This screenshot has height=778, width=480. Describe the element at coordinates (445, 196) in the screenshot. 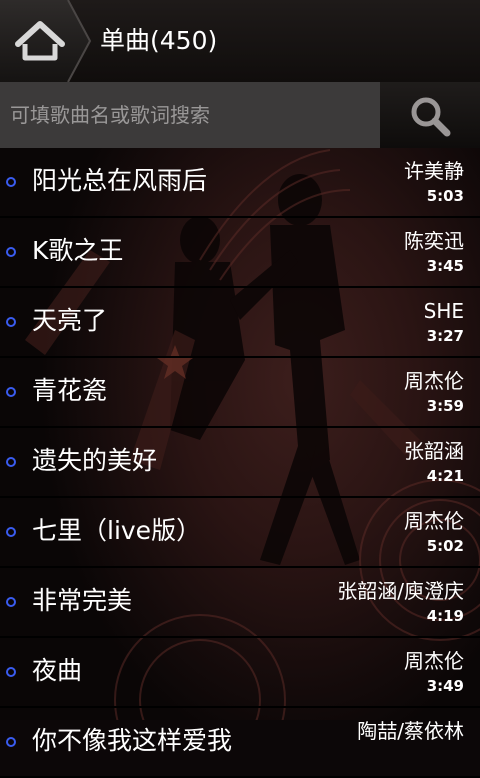

I see `song-duration: 5:03` at that location.